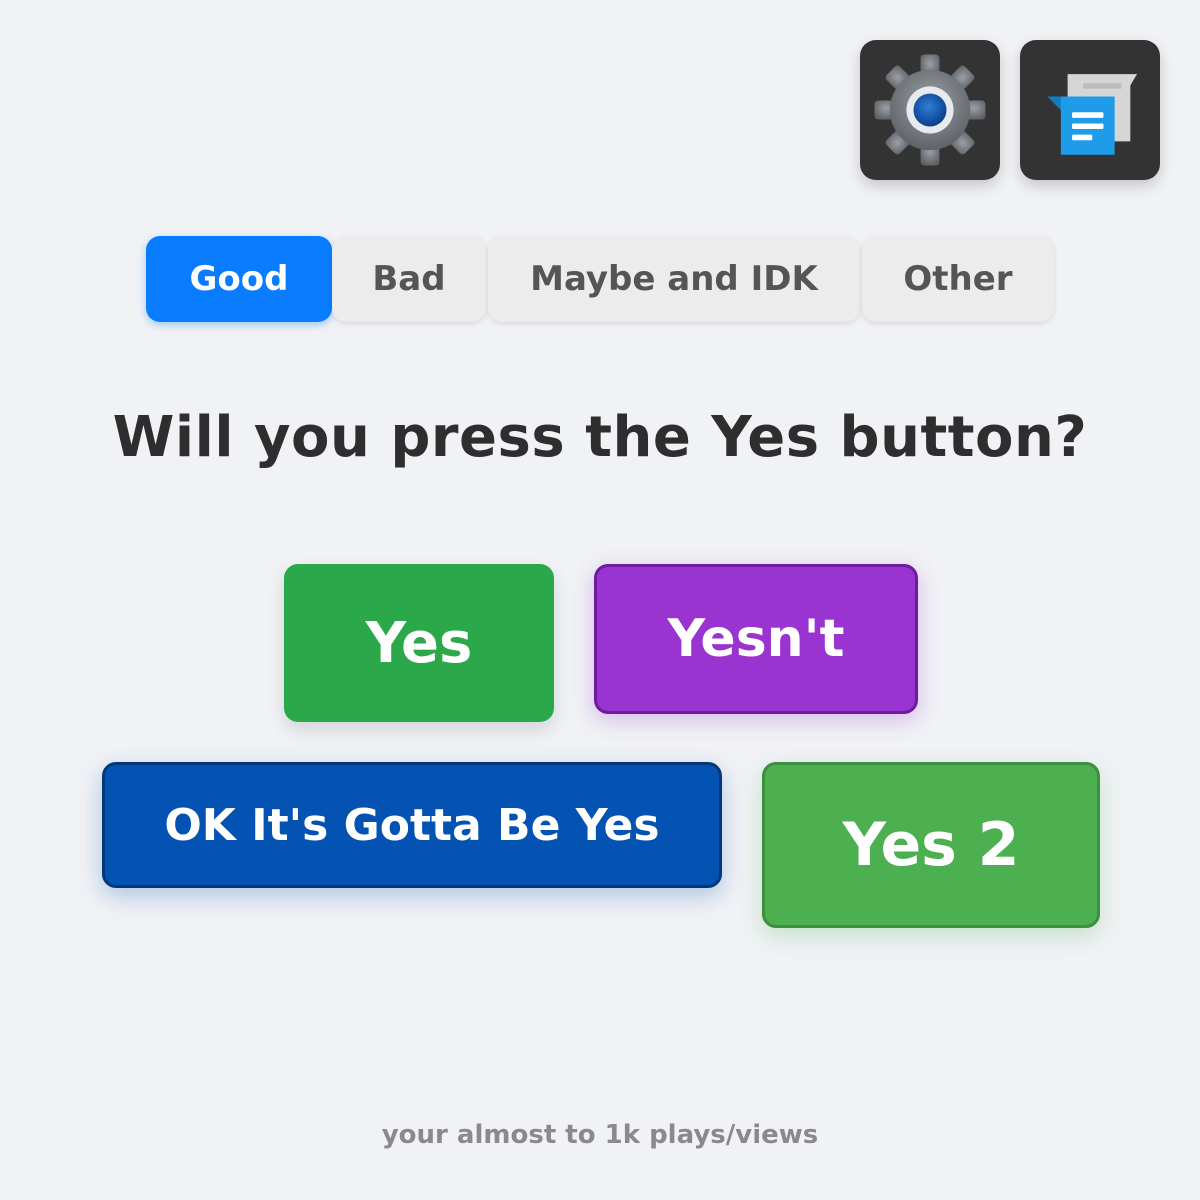  What do you see at coordinates (674, 279) in the screenshot?
I see `tab-maybe-and-idk: Maybe and IDK` at bounding box center [674, 279].